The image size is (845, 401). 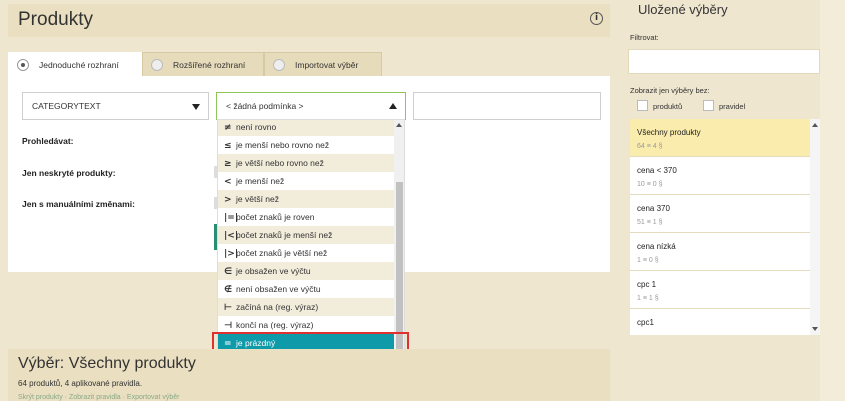 What do you see at coordinates (196, 107) in the screenshot?
I see `chevron-down-icon` at bounding box center [196, 107].